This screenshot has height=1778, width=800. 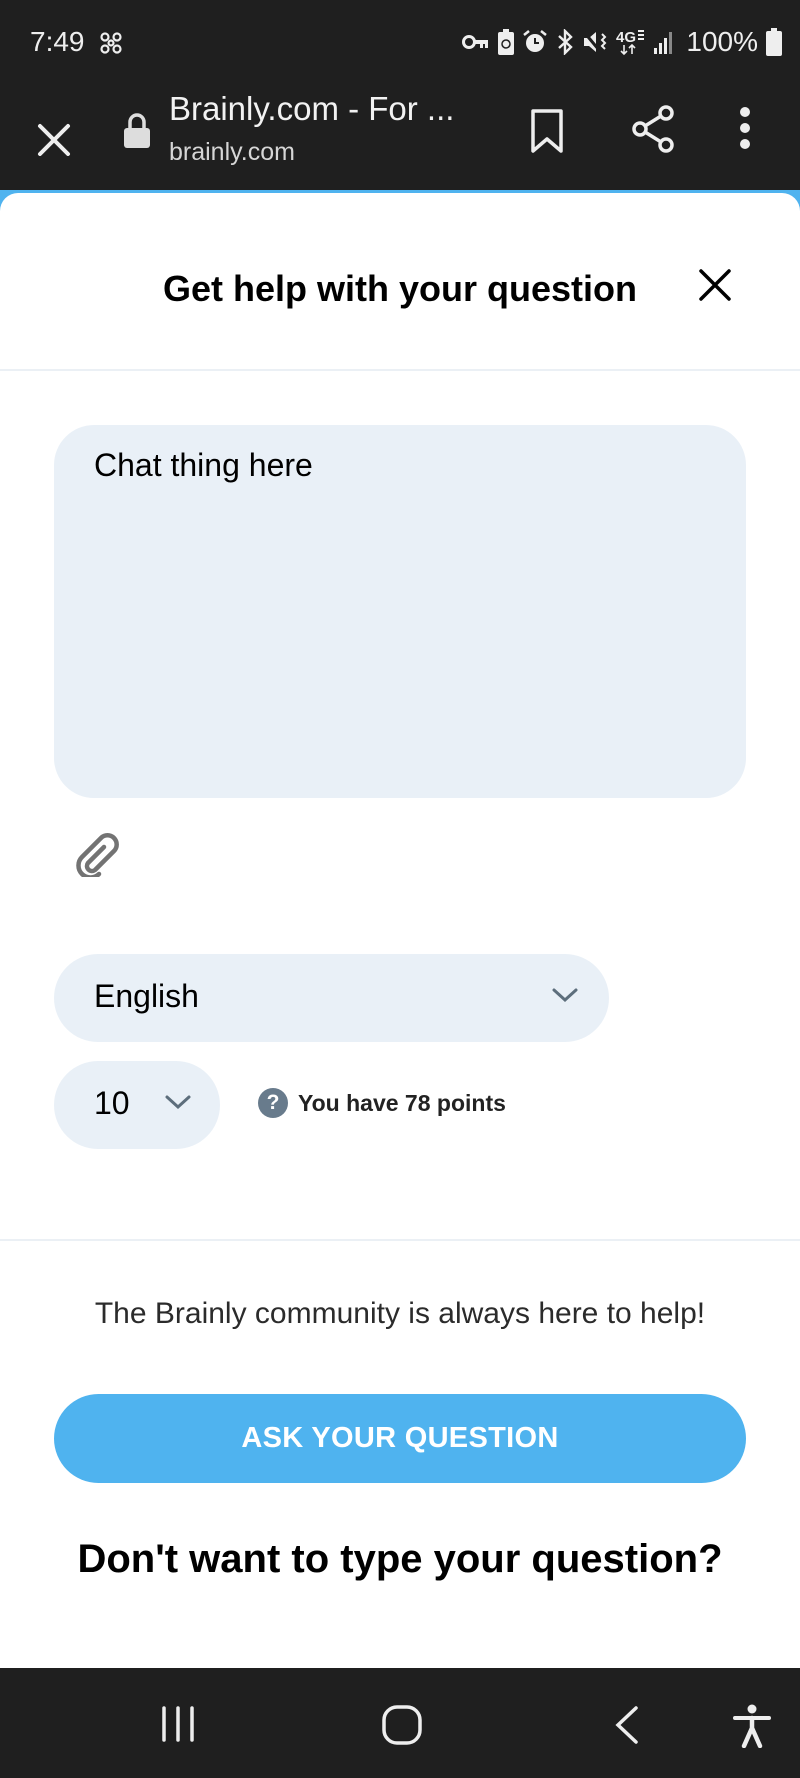 I want to click on bookmark-icon, so click(x=547, y=133).